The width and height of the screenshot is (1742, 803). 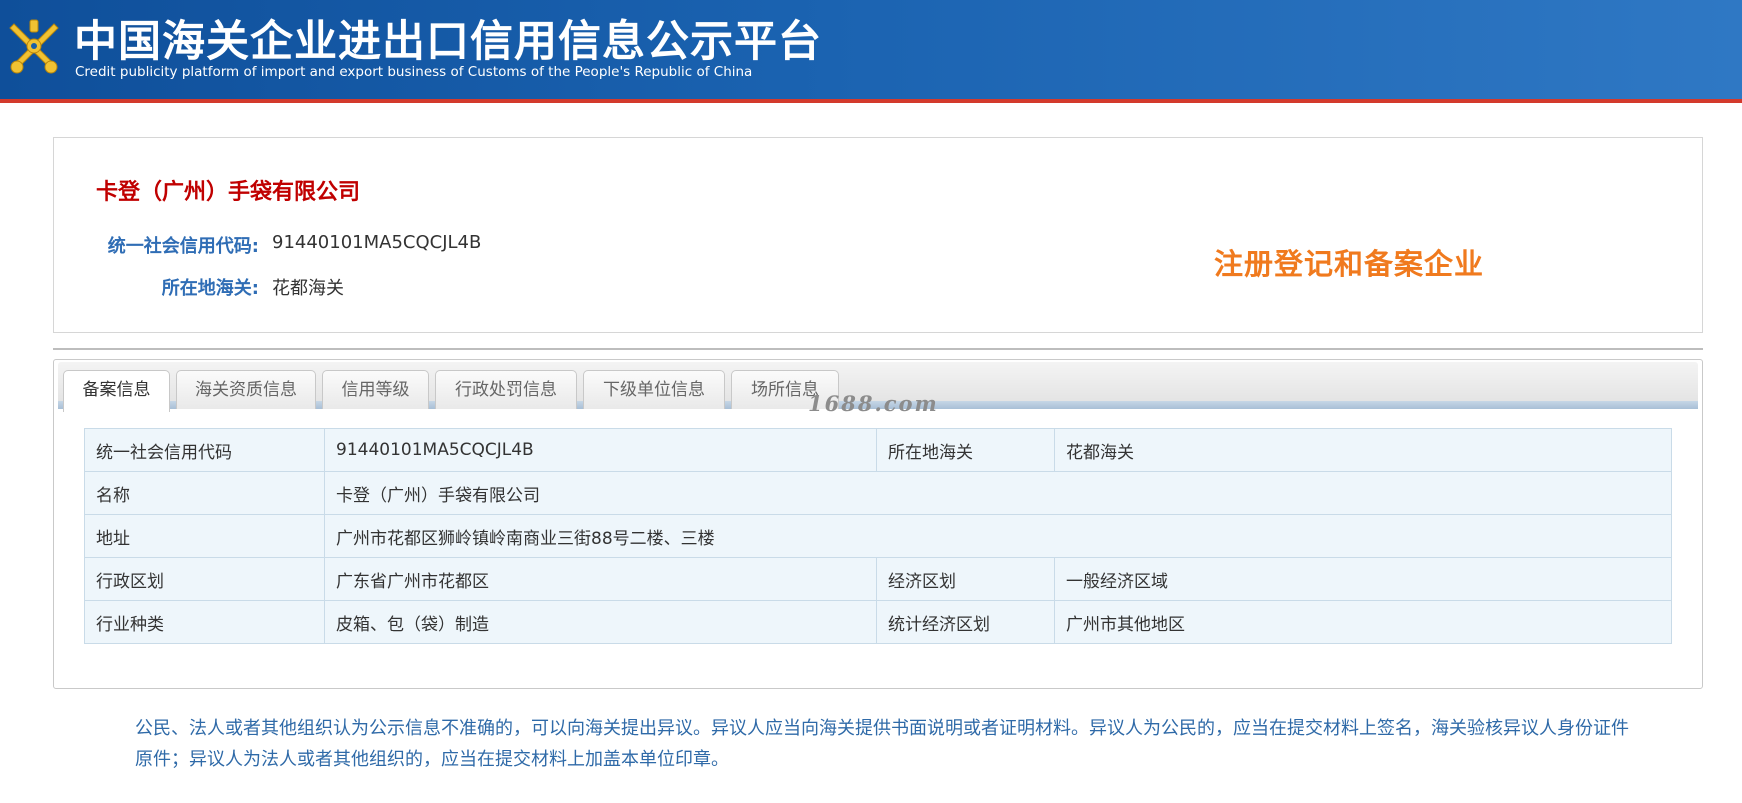 What do you see at coordinates (448, 42) in the screenshot?
I see `site-title: 中国海关企业进出口信用信息公示平台` at bounding box center [448, 42].